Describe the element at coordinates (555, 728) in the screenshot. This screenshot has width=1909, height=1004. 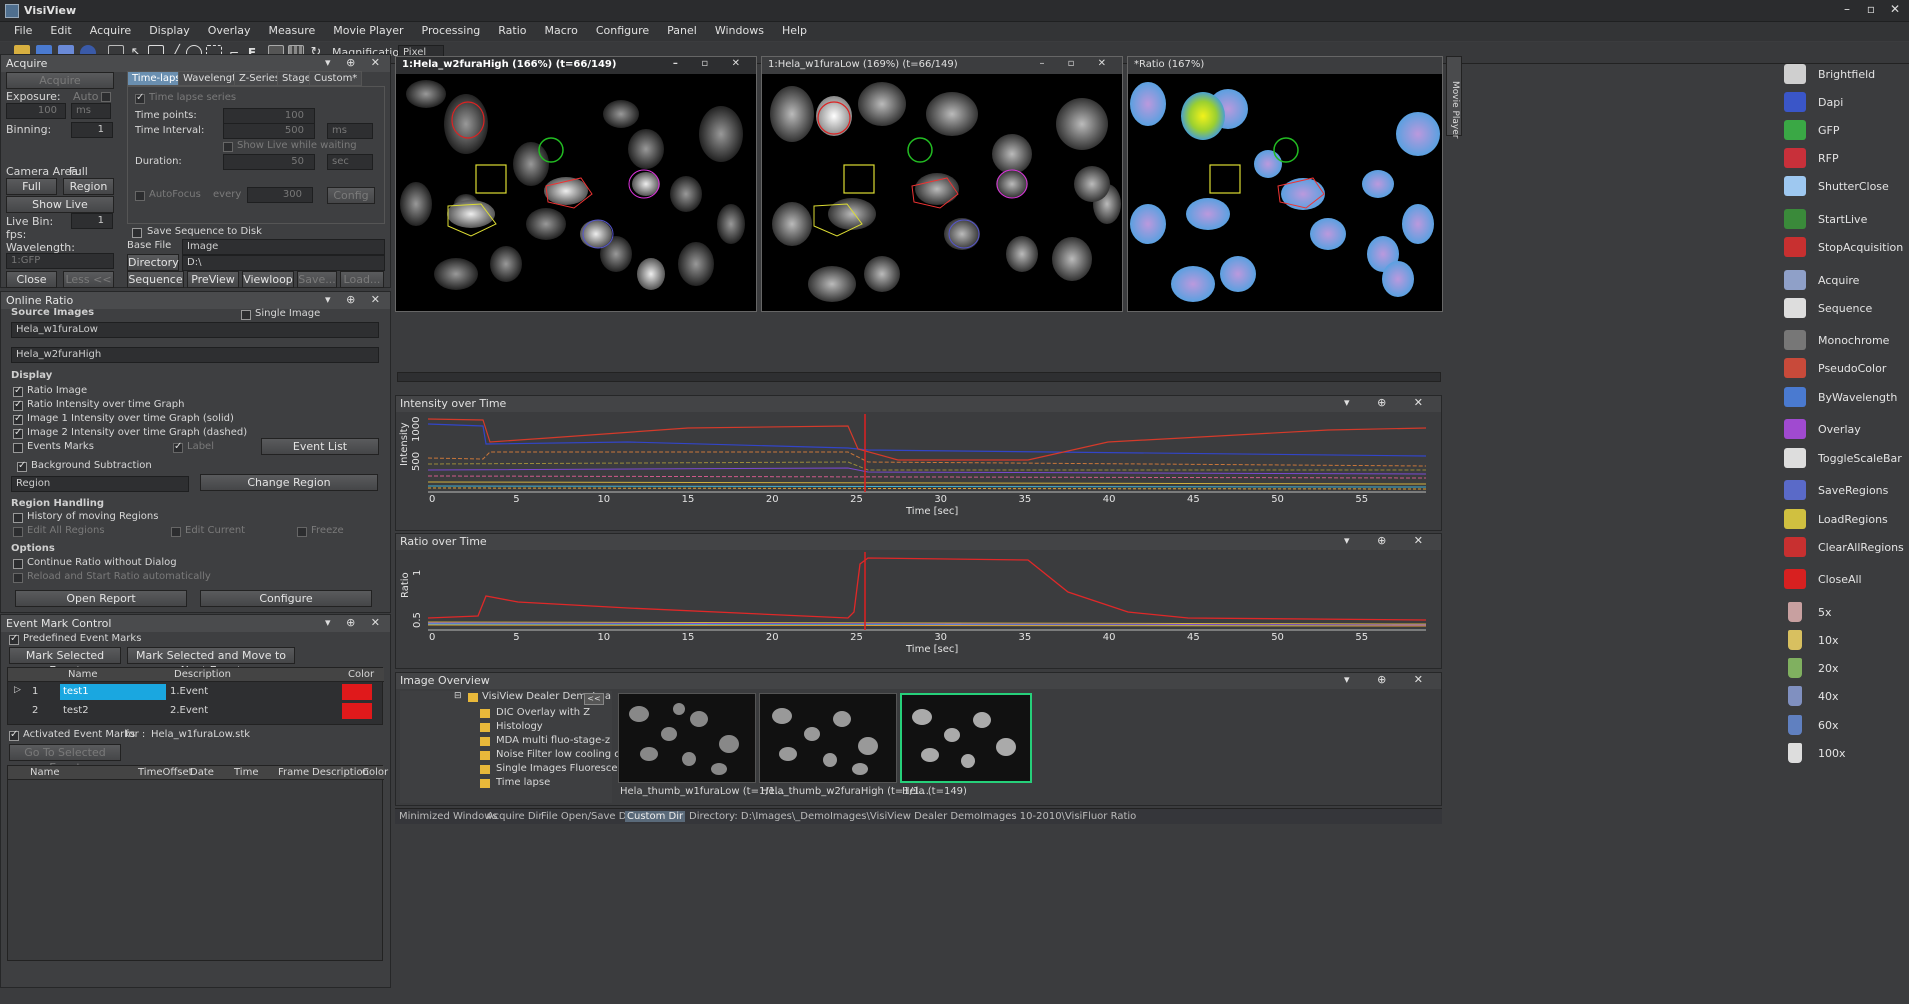
I see `folder-item: Histology` at that location.